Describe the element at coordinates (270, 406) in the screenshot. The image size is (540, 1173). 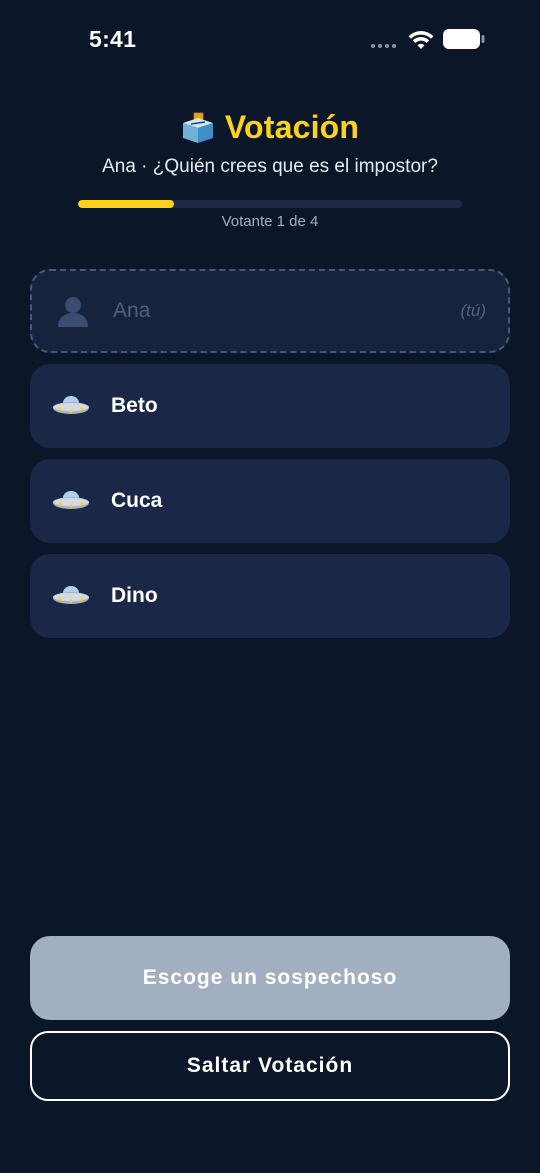
I see `player-card-beto: Beto` at that location.